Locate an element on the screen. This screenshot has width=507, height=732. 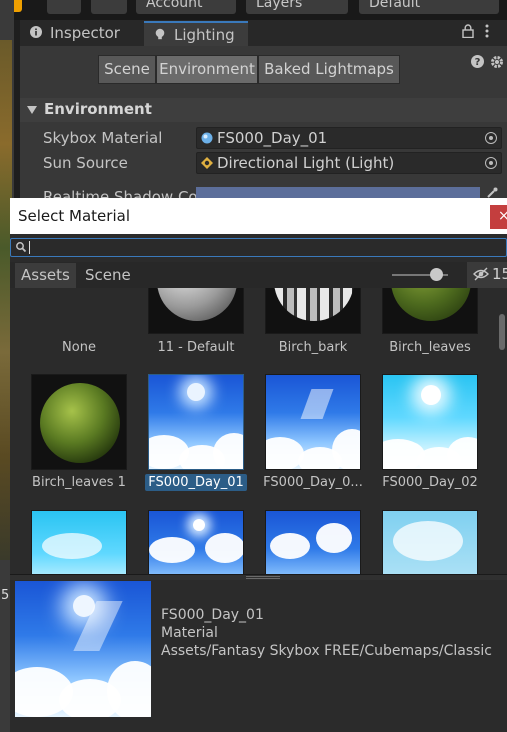
selected-material-preview is located at coordinates (83, 649).